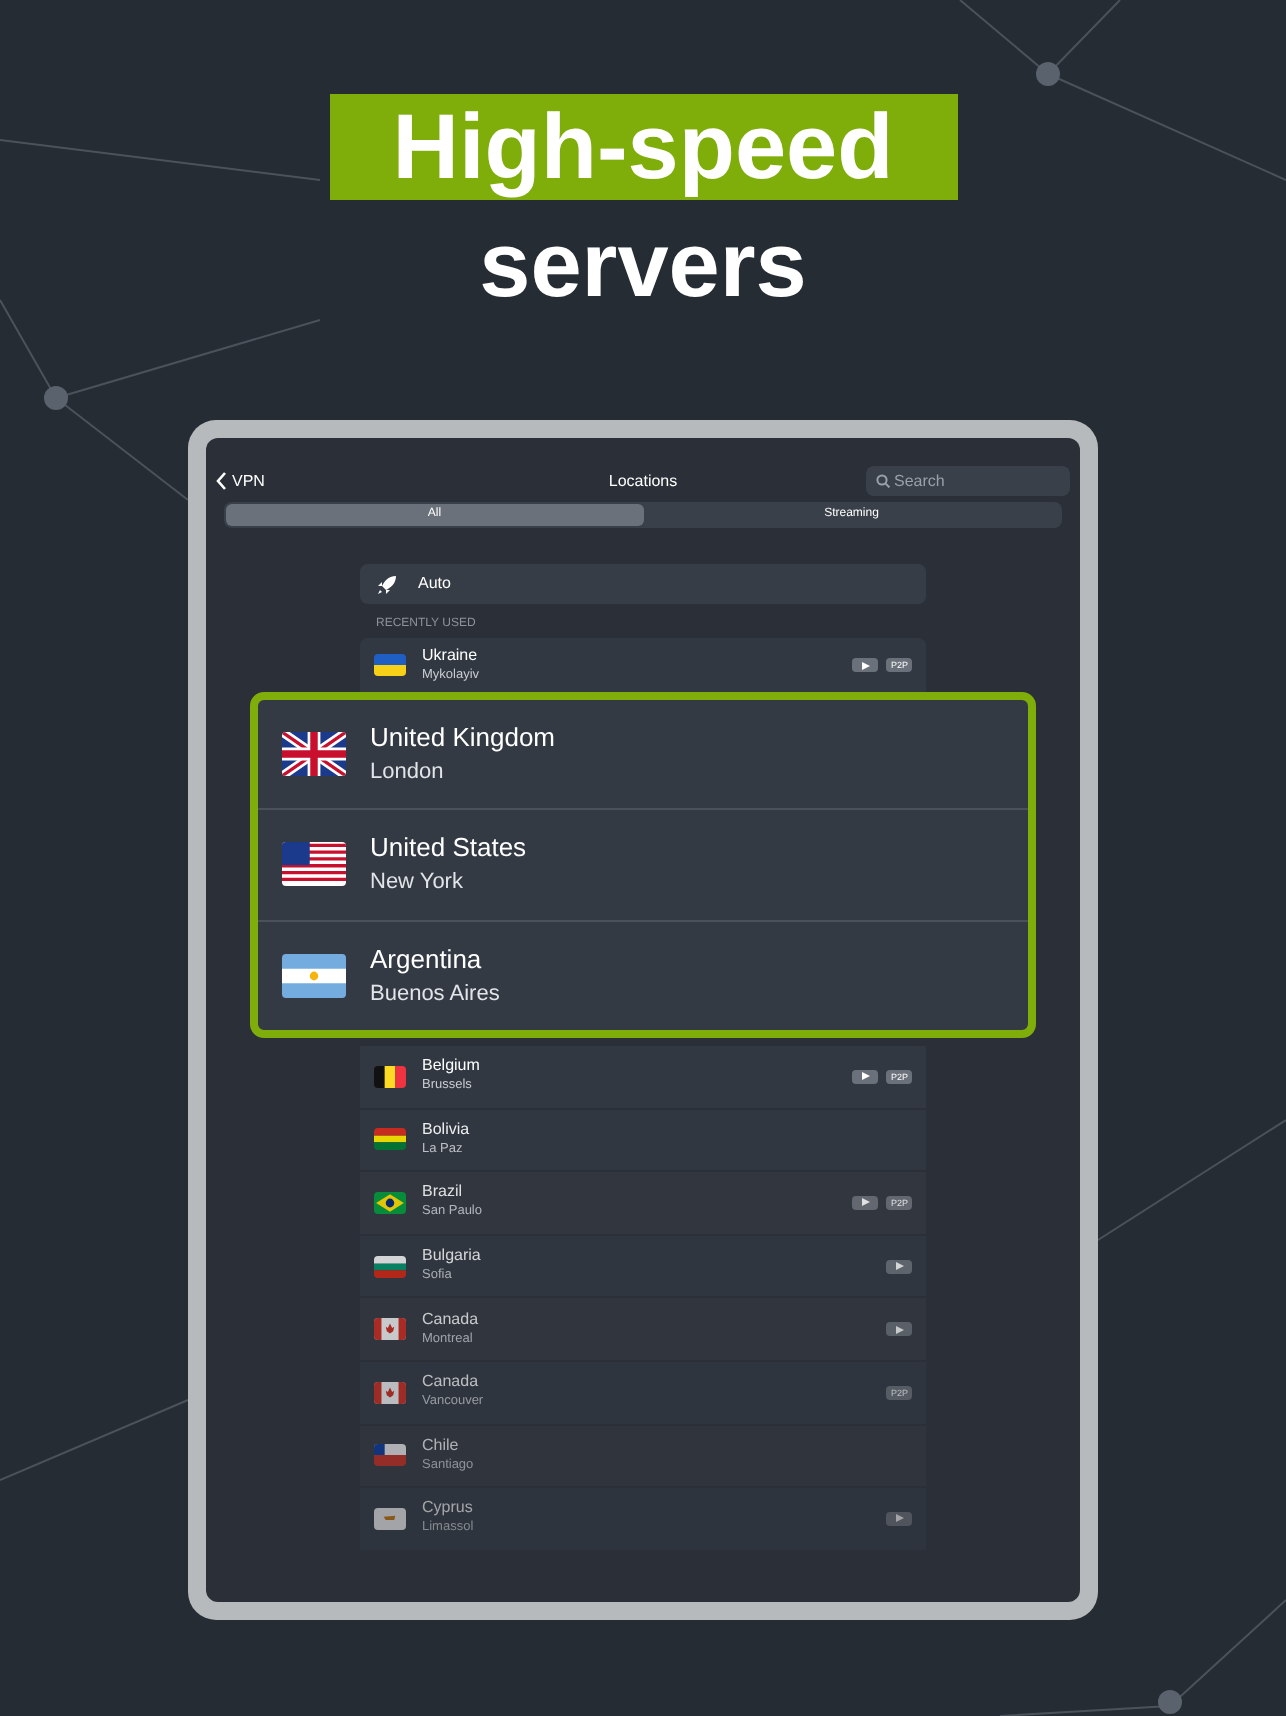 This screenshot has width=1286, height=1716. I want to click on chevron-left-icon, so click(221, 481).